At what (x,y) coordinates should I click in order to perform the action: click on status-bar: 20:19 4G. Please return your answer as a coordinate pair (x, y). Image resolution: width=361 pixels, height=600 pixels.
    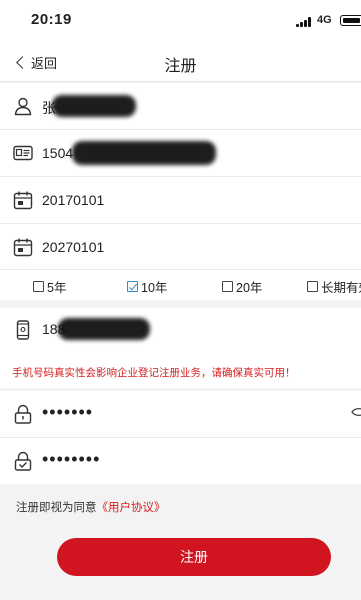
    Looking at the image, I should click on (180, 21).